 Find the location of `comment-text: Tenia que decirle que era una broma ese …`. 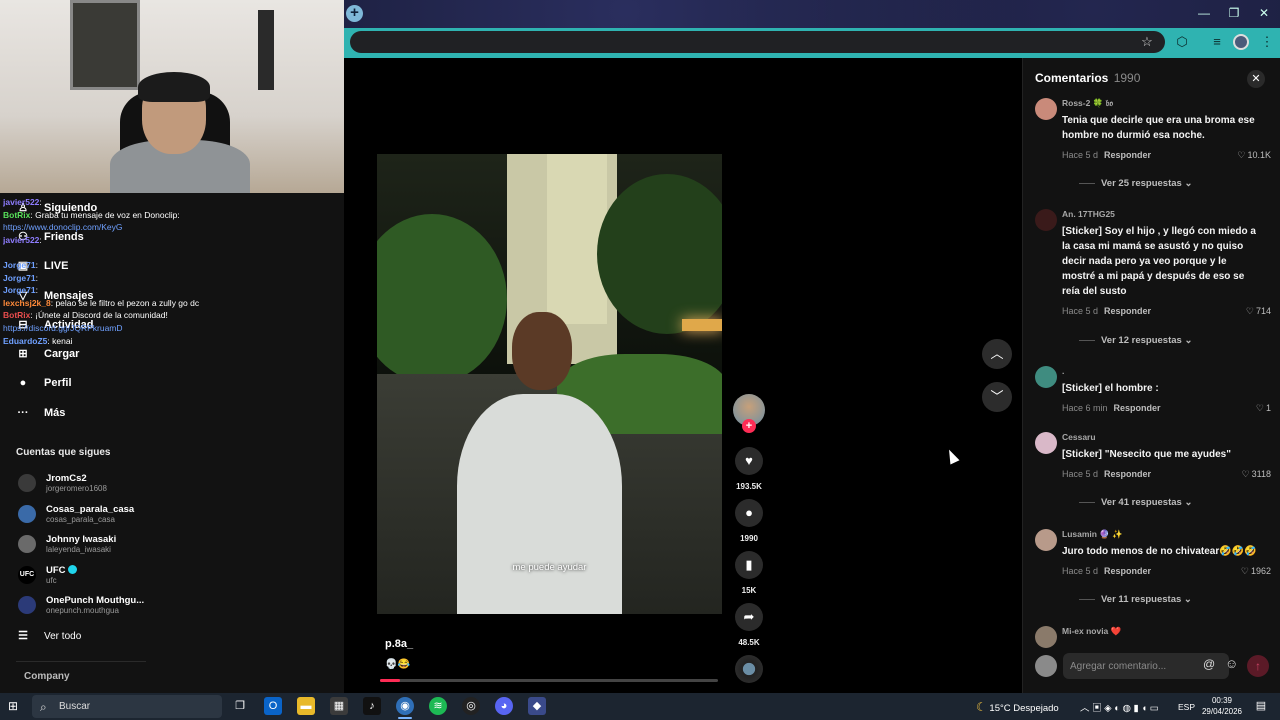

comment-text: Tenia que decirle que era una broma ese … is located at coordinates (1158, 128).